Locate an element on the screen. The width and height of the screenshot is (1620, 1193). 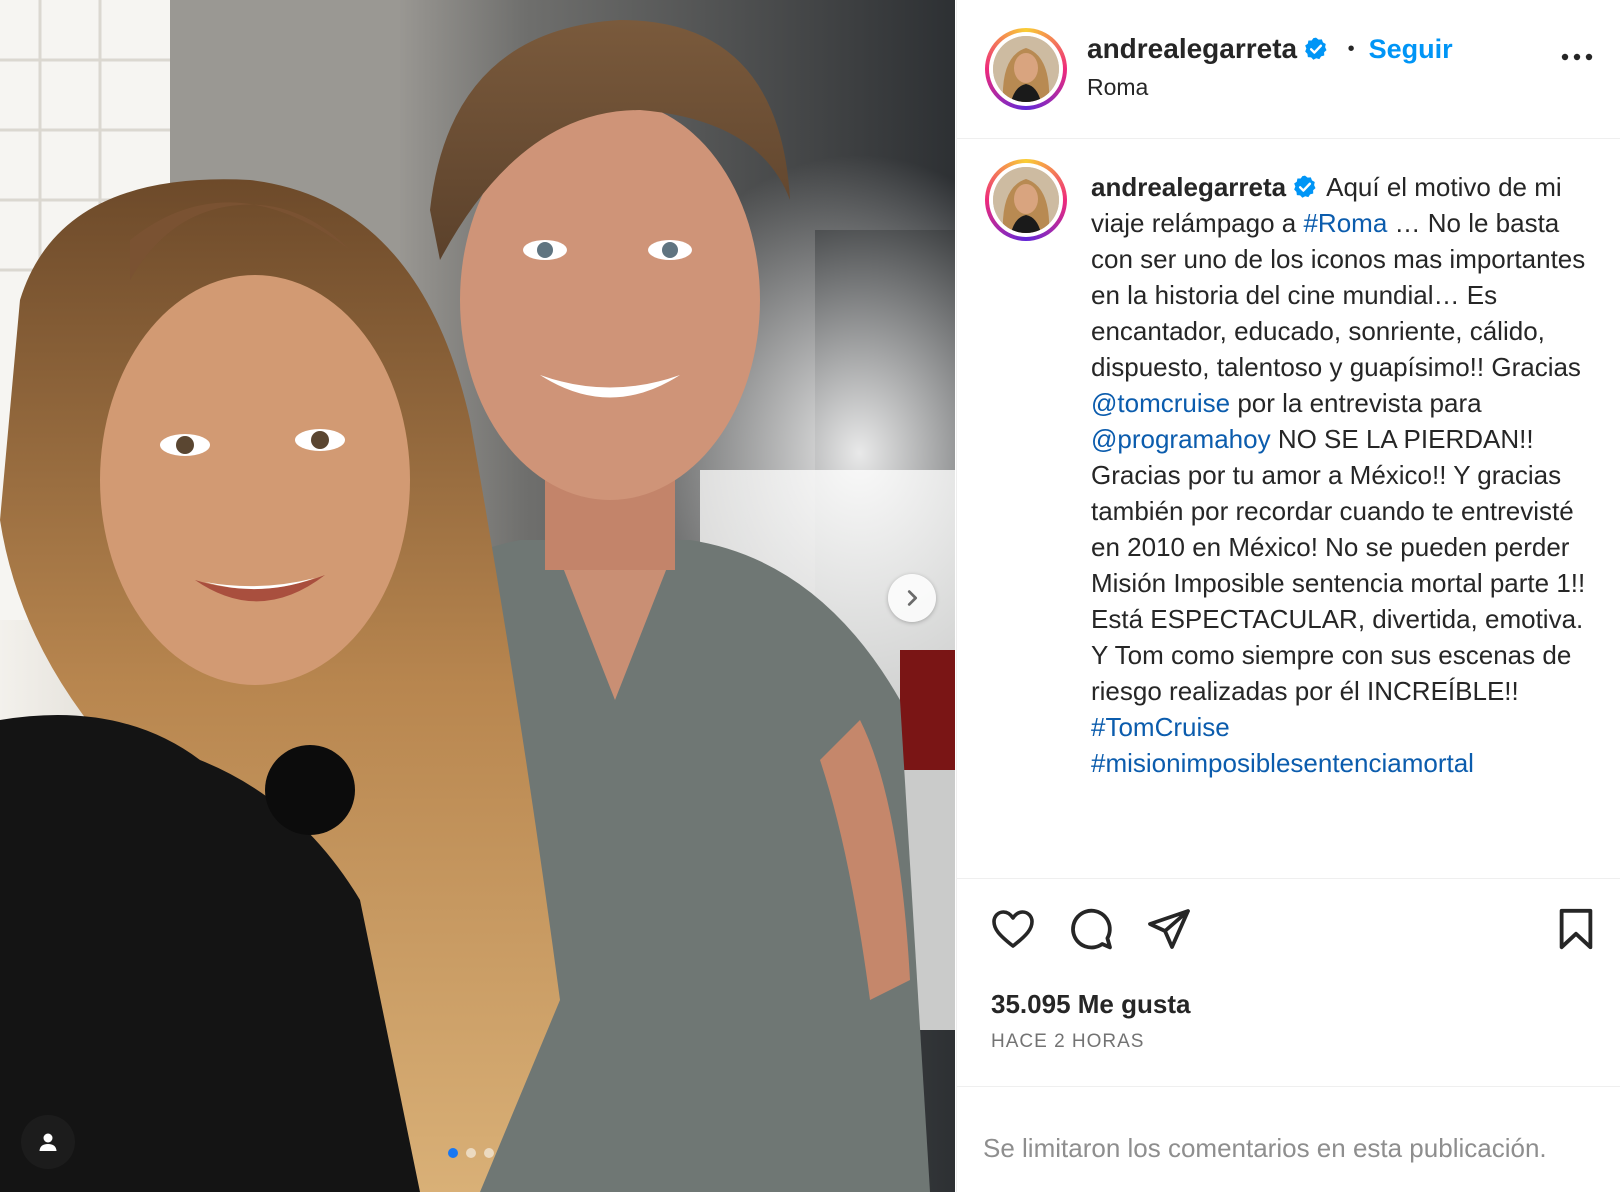
username: andrealegarreta is located at coordinates (1192, 48).